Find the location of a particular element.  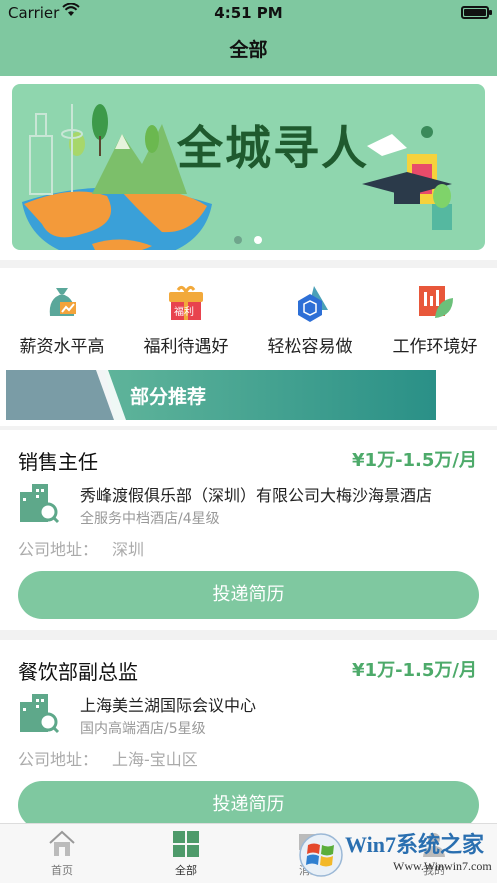

watermark-text: Win7系统之家 is located at coordinates (414, 844).